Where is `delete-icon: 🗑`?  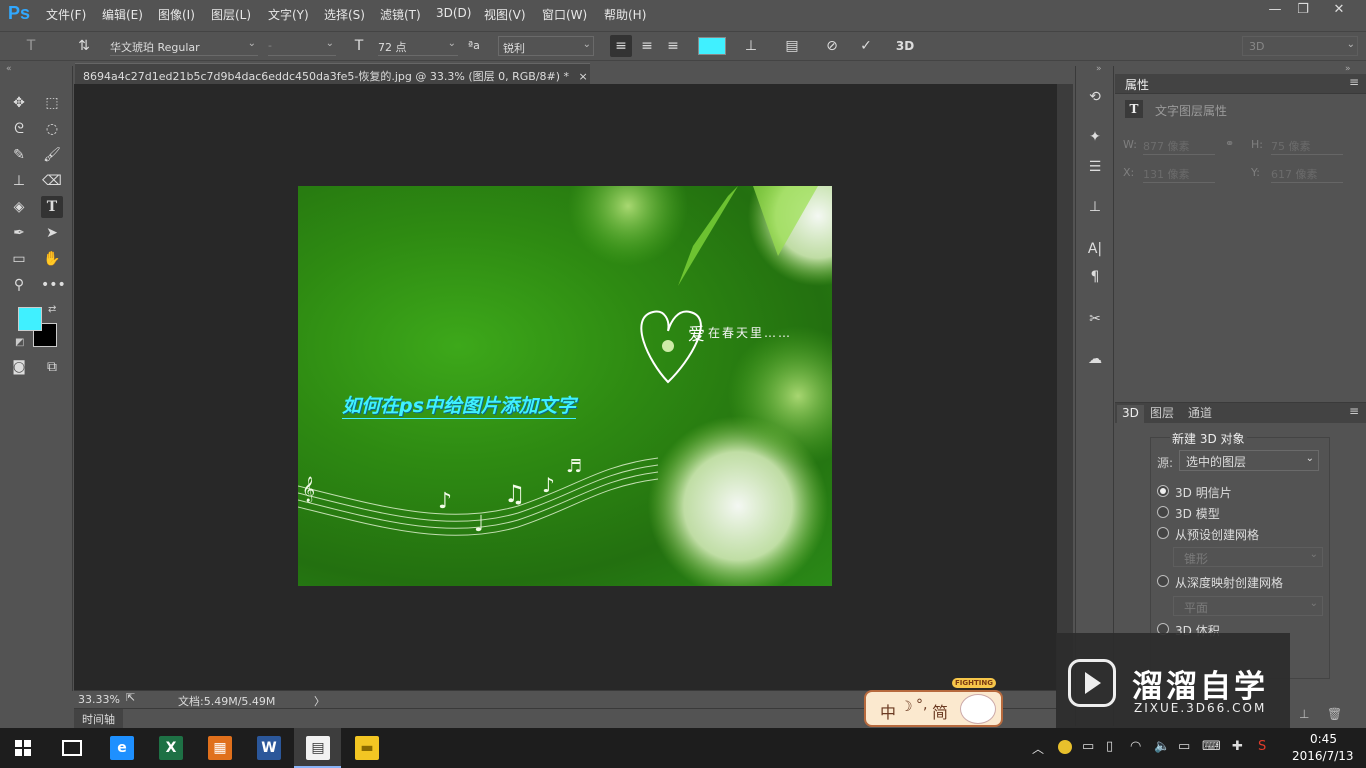 delete-icon: 🗑 is located at coordinates (1334, 714).